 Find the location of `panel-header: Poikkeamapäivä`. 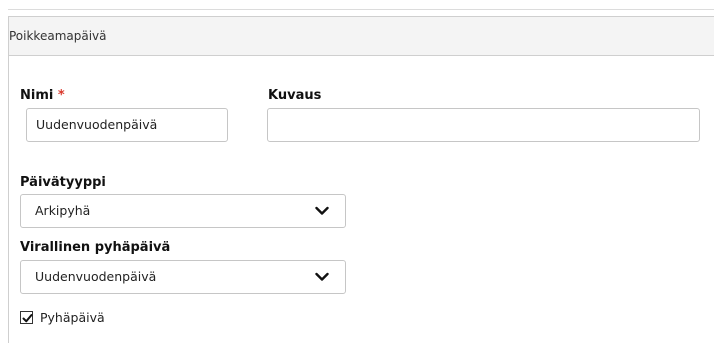

panel-header: Poikkeamapäivä is located at coordinates (361, 36).